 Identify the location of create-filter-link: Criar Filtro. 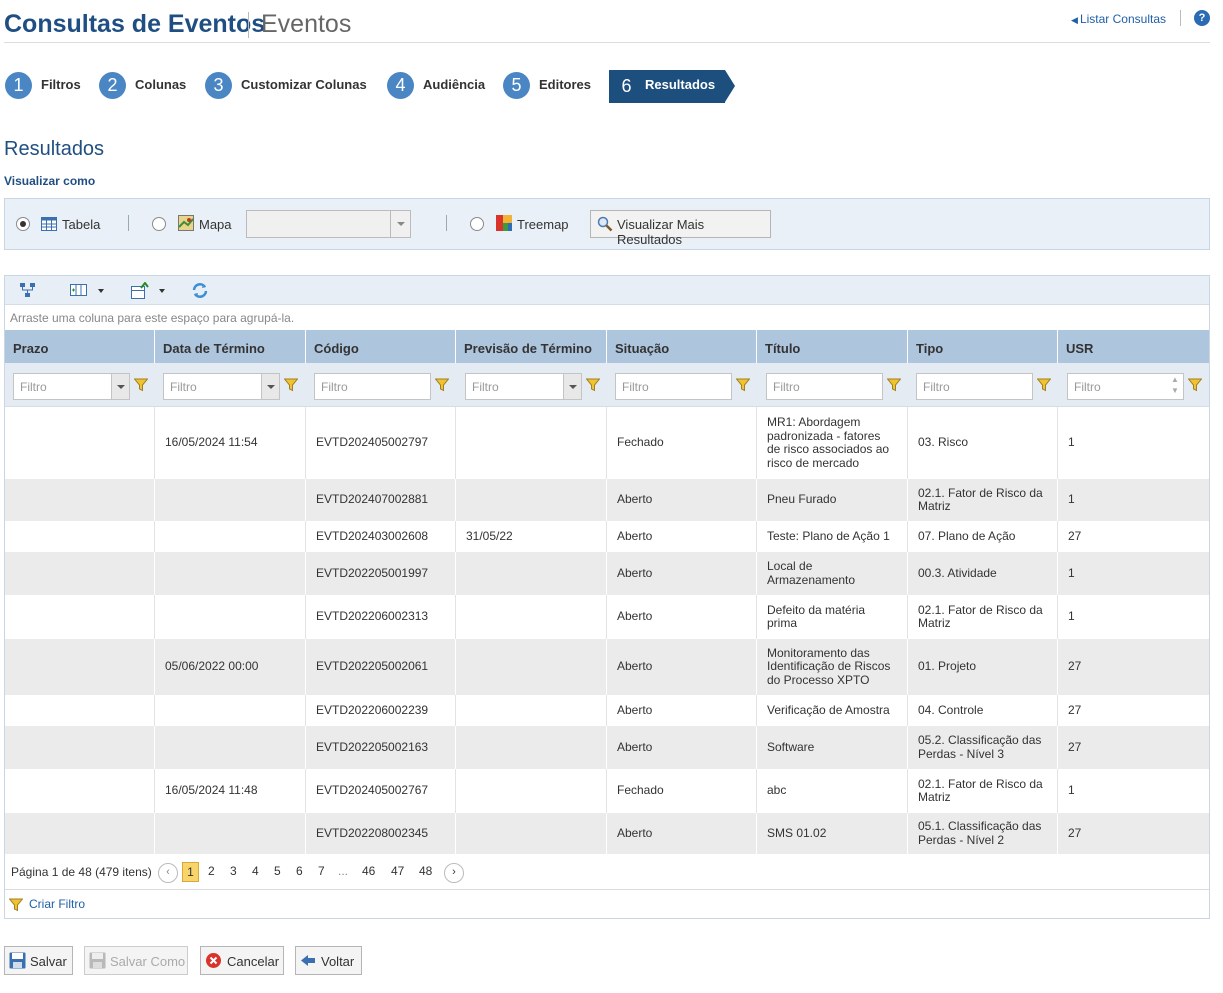
(57, 904).